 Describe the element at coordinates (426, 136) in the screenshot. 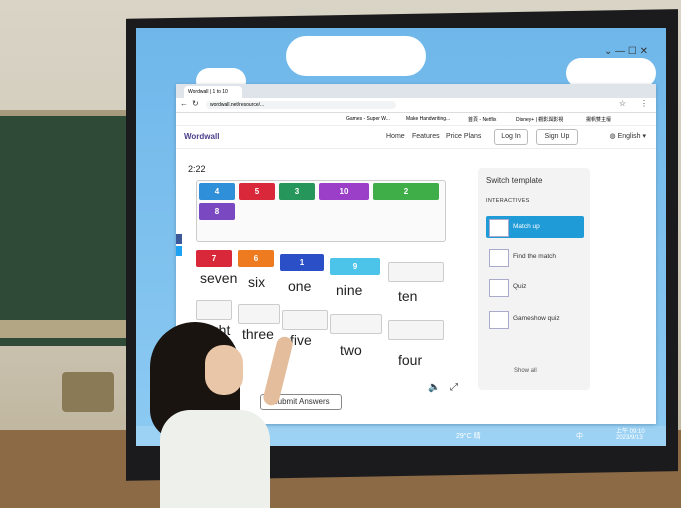

I see `nav-features: Features` at that location.